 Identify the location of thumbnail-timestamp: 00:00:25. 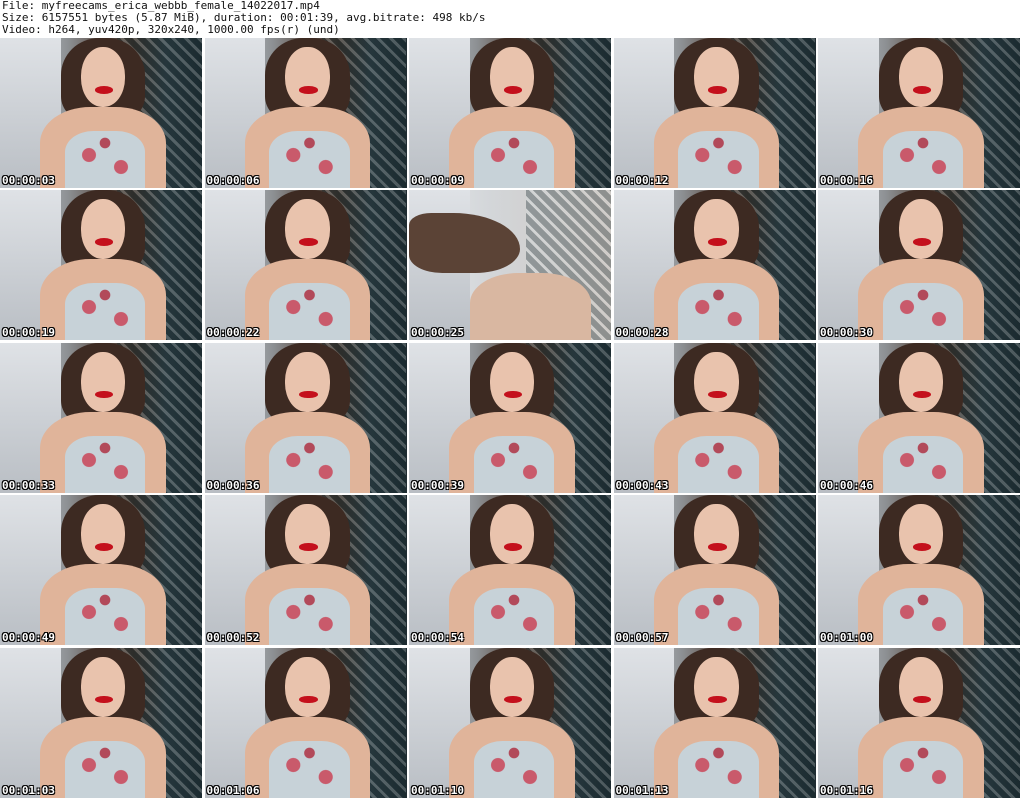
(437, 333).